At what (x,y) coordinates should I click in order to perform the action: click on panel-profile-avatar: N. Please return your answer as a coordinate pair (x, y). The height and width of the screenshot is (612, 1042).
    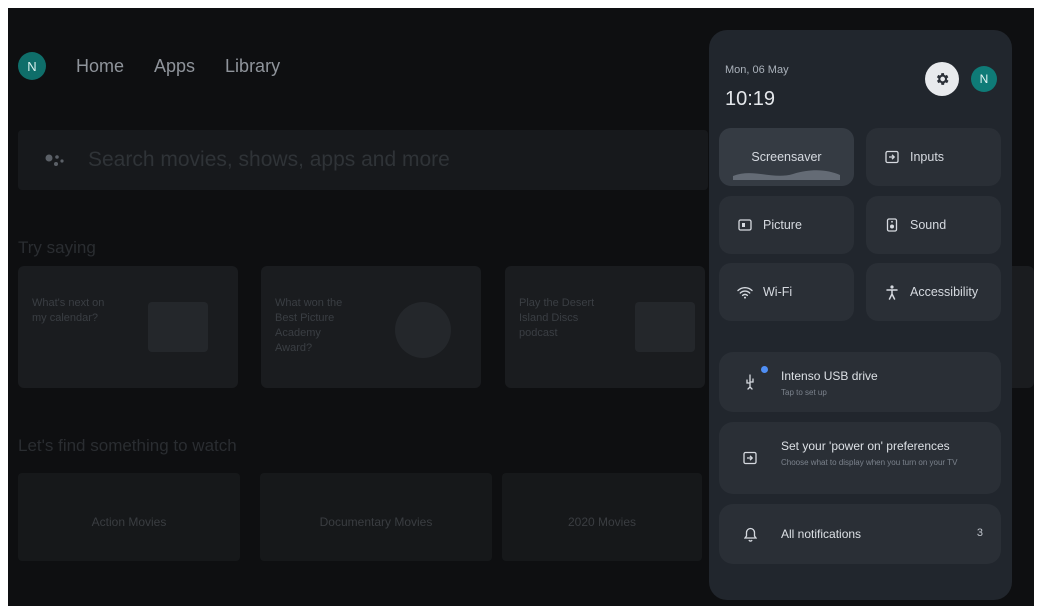
    Looking at the image, I should click on (984, 79).